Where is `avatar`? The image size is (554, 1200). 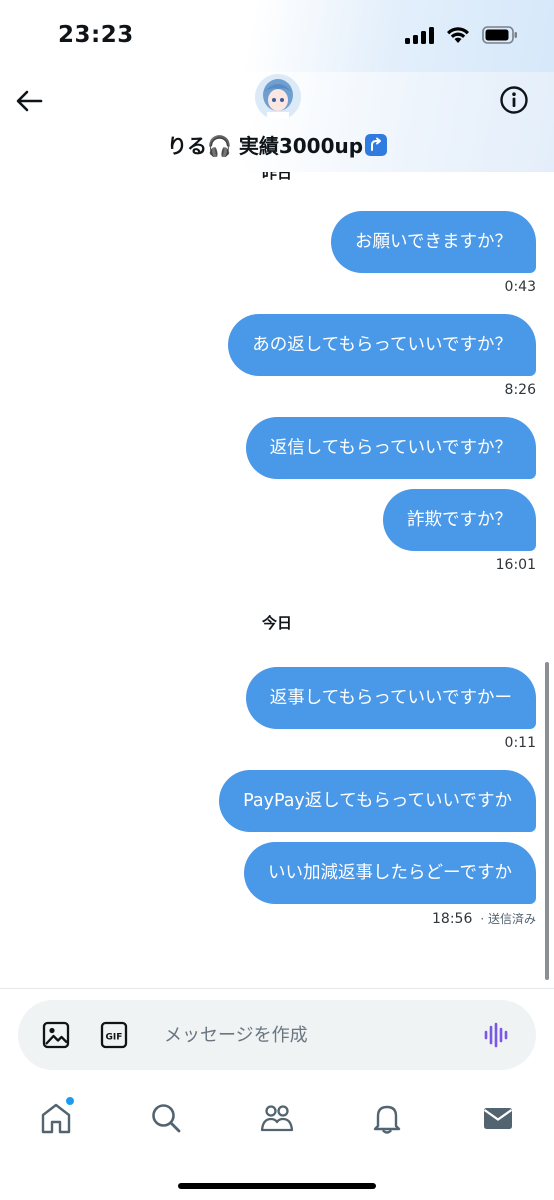
avatar is located at coordinates (278, 97).